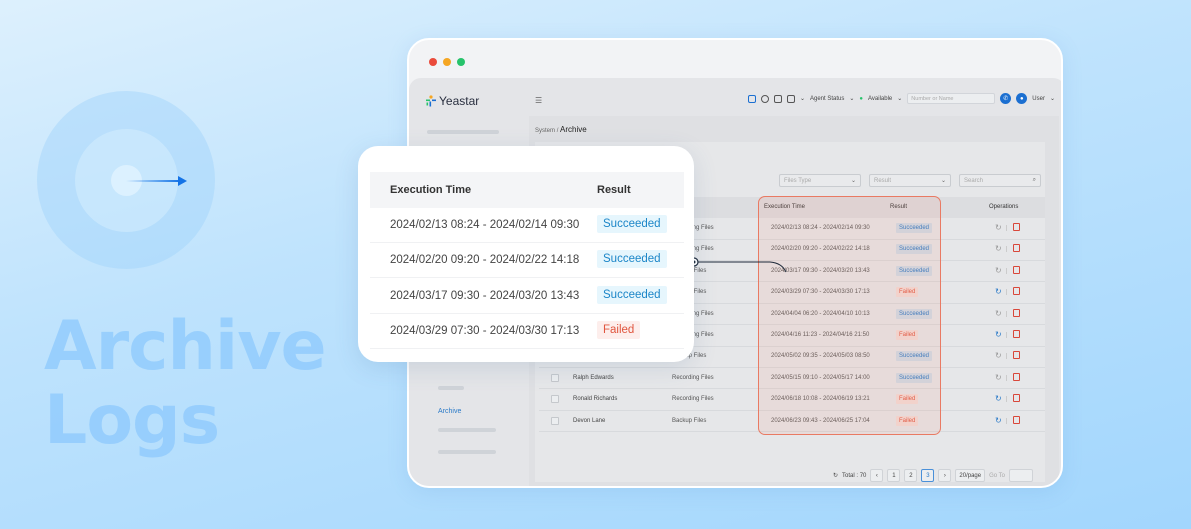  Describe the element at coordinates (751, 98) in the screenshot. I see `qr-icon` at that location.